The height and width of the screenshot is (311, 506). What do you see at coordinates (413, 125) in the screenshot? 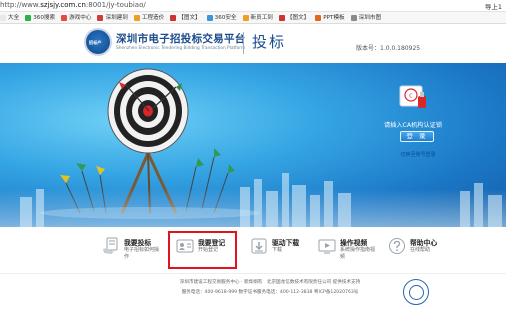
I see `ca-prompt: 请插入CA机构认证锁` at bounding box center [413, 125].